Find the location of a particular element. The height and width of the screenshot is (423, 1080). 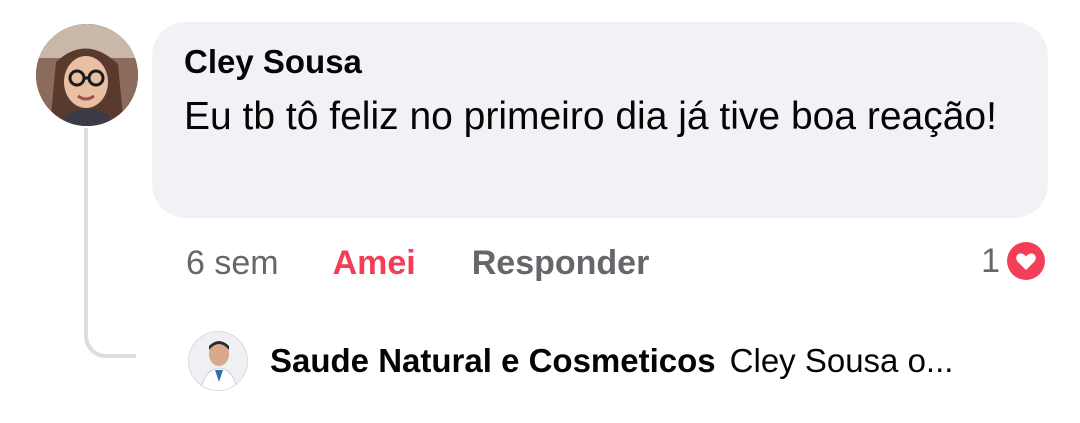

comment-timestamp: 6 sem is located at coordinates (232, 263).